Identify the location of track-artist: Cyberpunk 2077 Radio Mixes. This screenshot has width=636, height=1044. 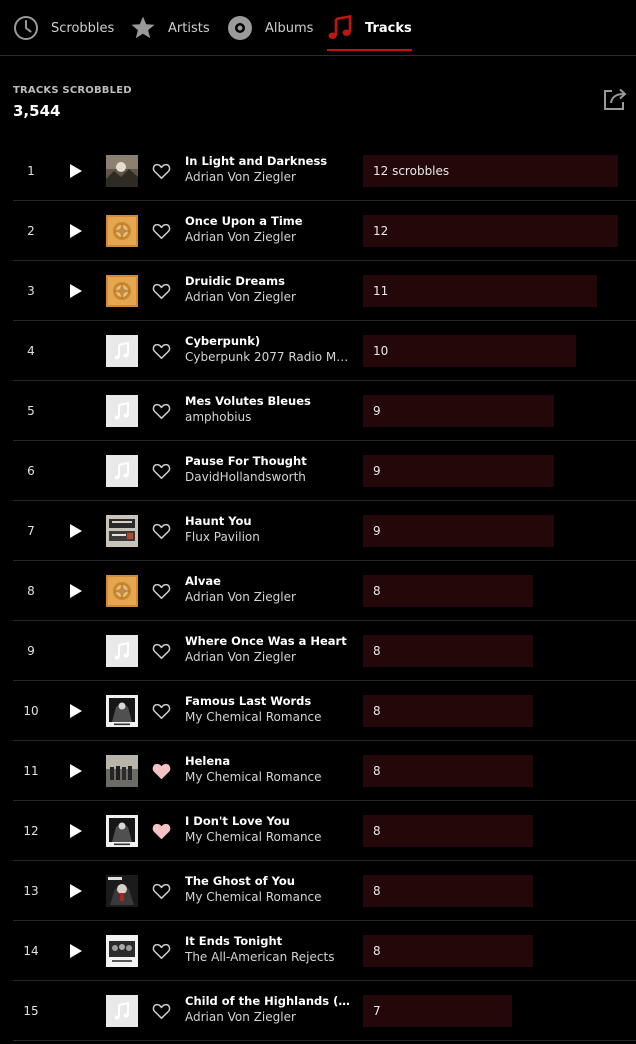
(267, 357).